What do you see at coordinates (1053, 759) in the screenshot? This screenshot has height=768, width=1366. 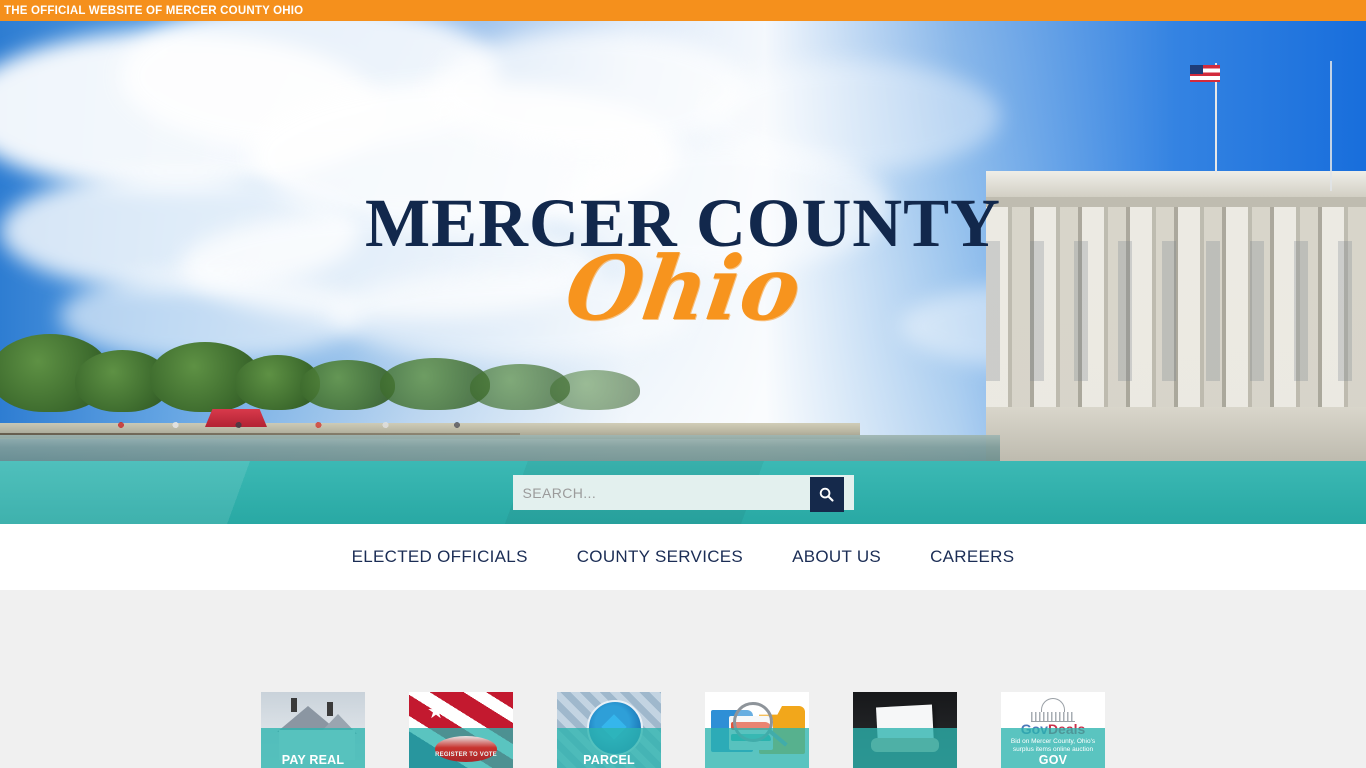 I see `quick-link-label: GOV` at bounding box center [1053, 759].